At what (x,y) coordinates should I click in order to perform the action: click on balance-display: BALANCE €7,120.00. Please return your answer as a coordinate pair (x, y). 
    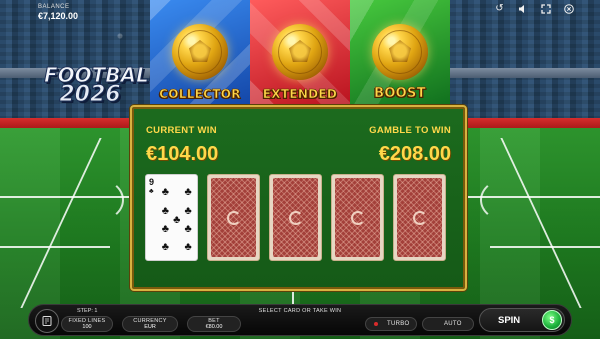
    Looking at the image, I should click on (58, 12).